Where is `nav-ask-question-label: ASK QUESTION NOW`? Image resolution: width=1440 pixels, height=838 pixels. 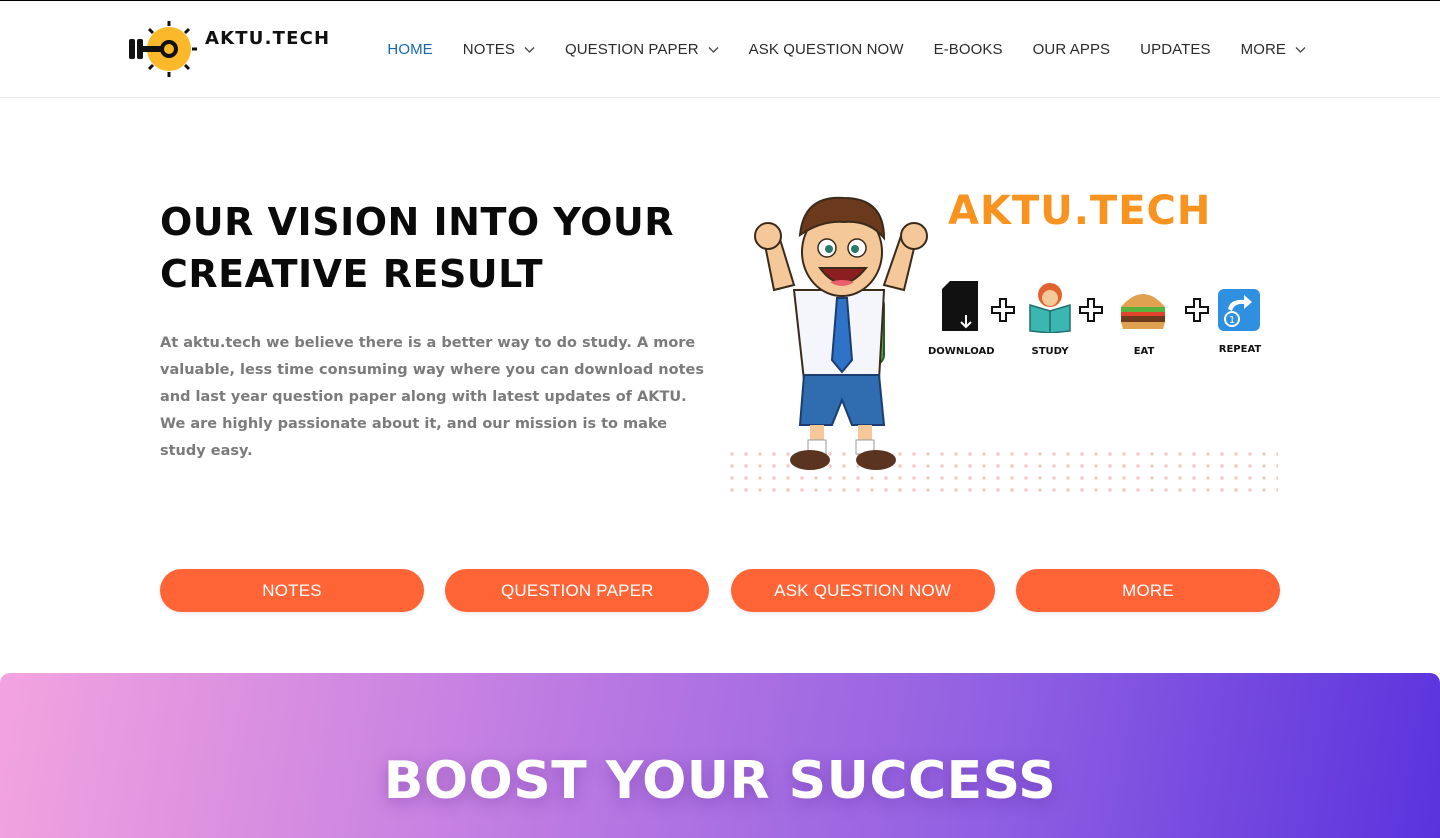 nav-ask-question-label: ASK QUESTION NOW is located at coordinates (826, 49).